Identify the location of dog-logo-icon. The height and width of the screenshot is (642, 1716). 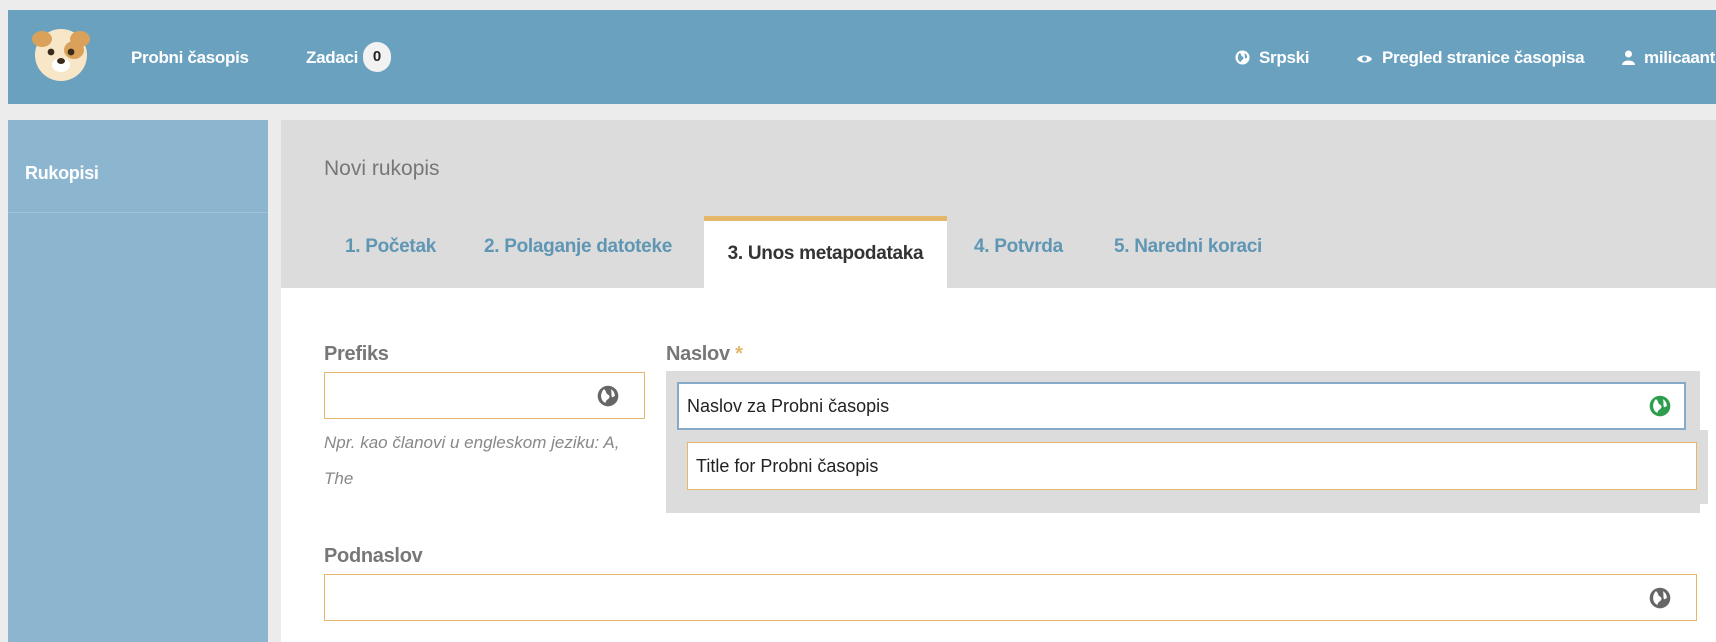
(61, 53).